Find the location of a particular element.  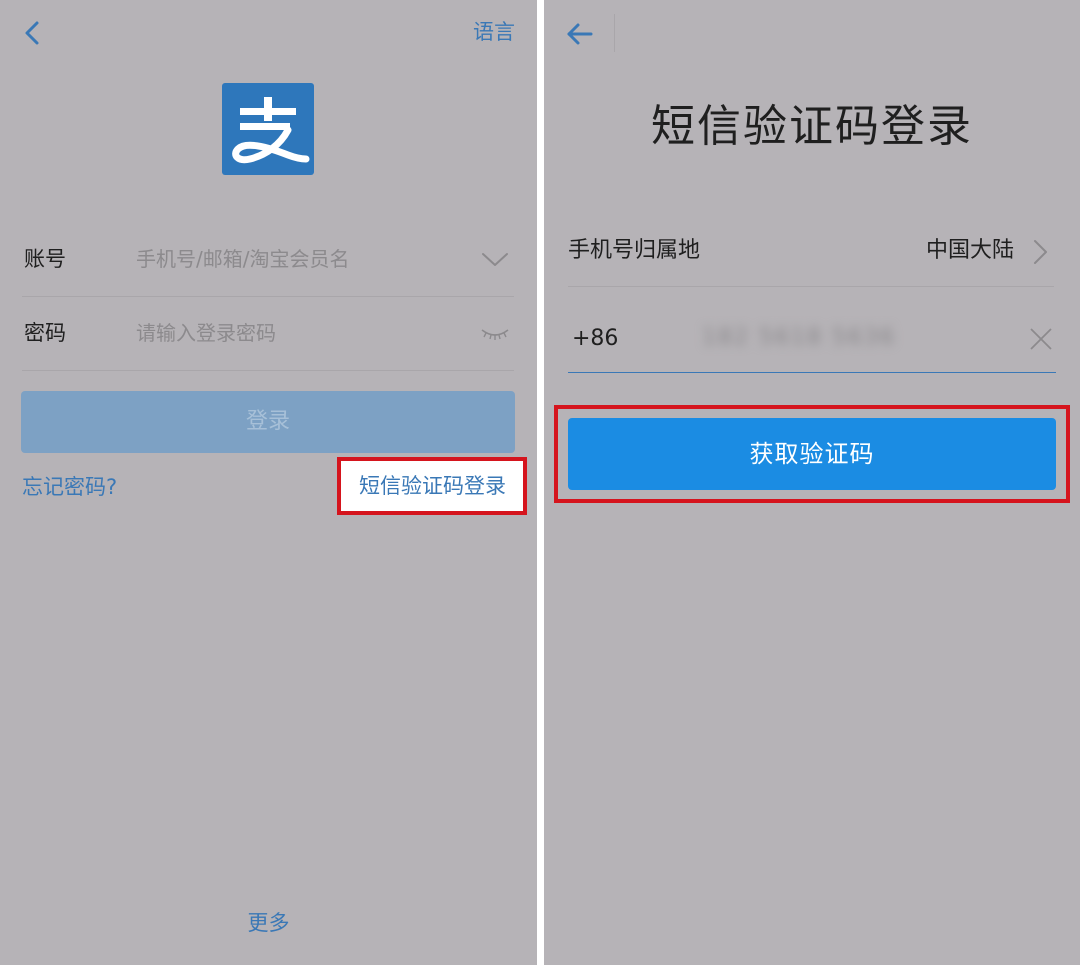

chevron-left-icon is located at coordinates (33, 33).